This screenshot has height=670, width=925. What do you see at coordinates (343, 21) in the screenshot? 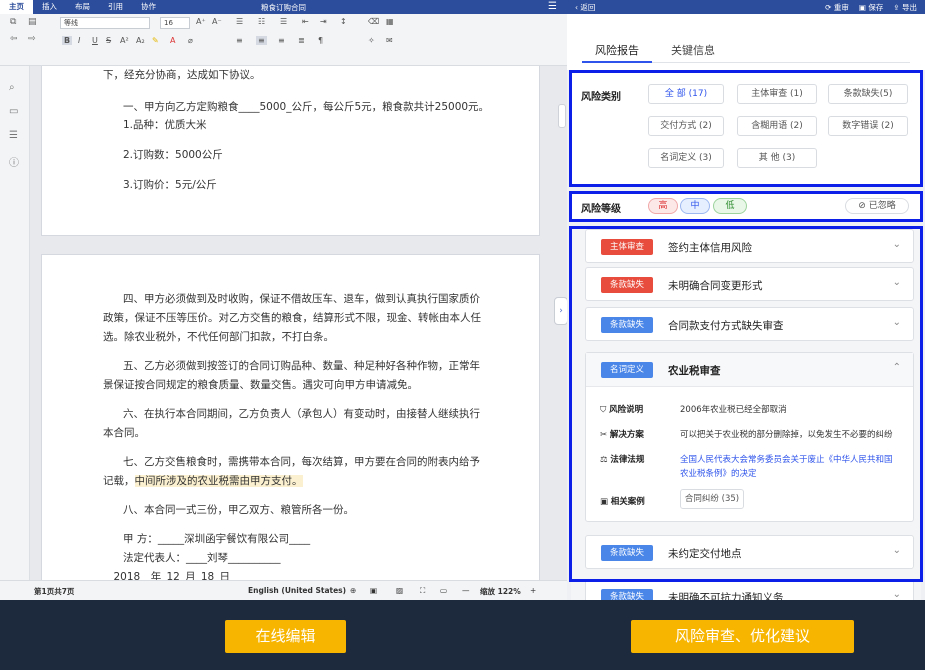
I see `line-spacing-icon: ↕` at bounding box center [343, 21].